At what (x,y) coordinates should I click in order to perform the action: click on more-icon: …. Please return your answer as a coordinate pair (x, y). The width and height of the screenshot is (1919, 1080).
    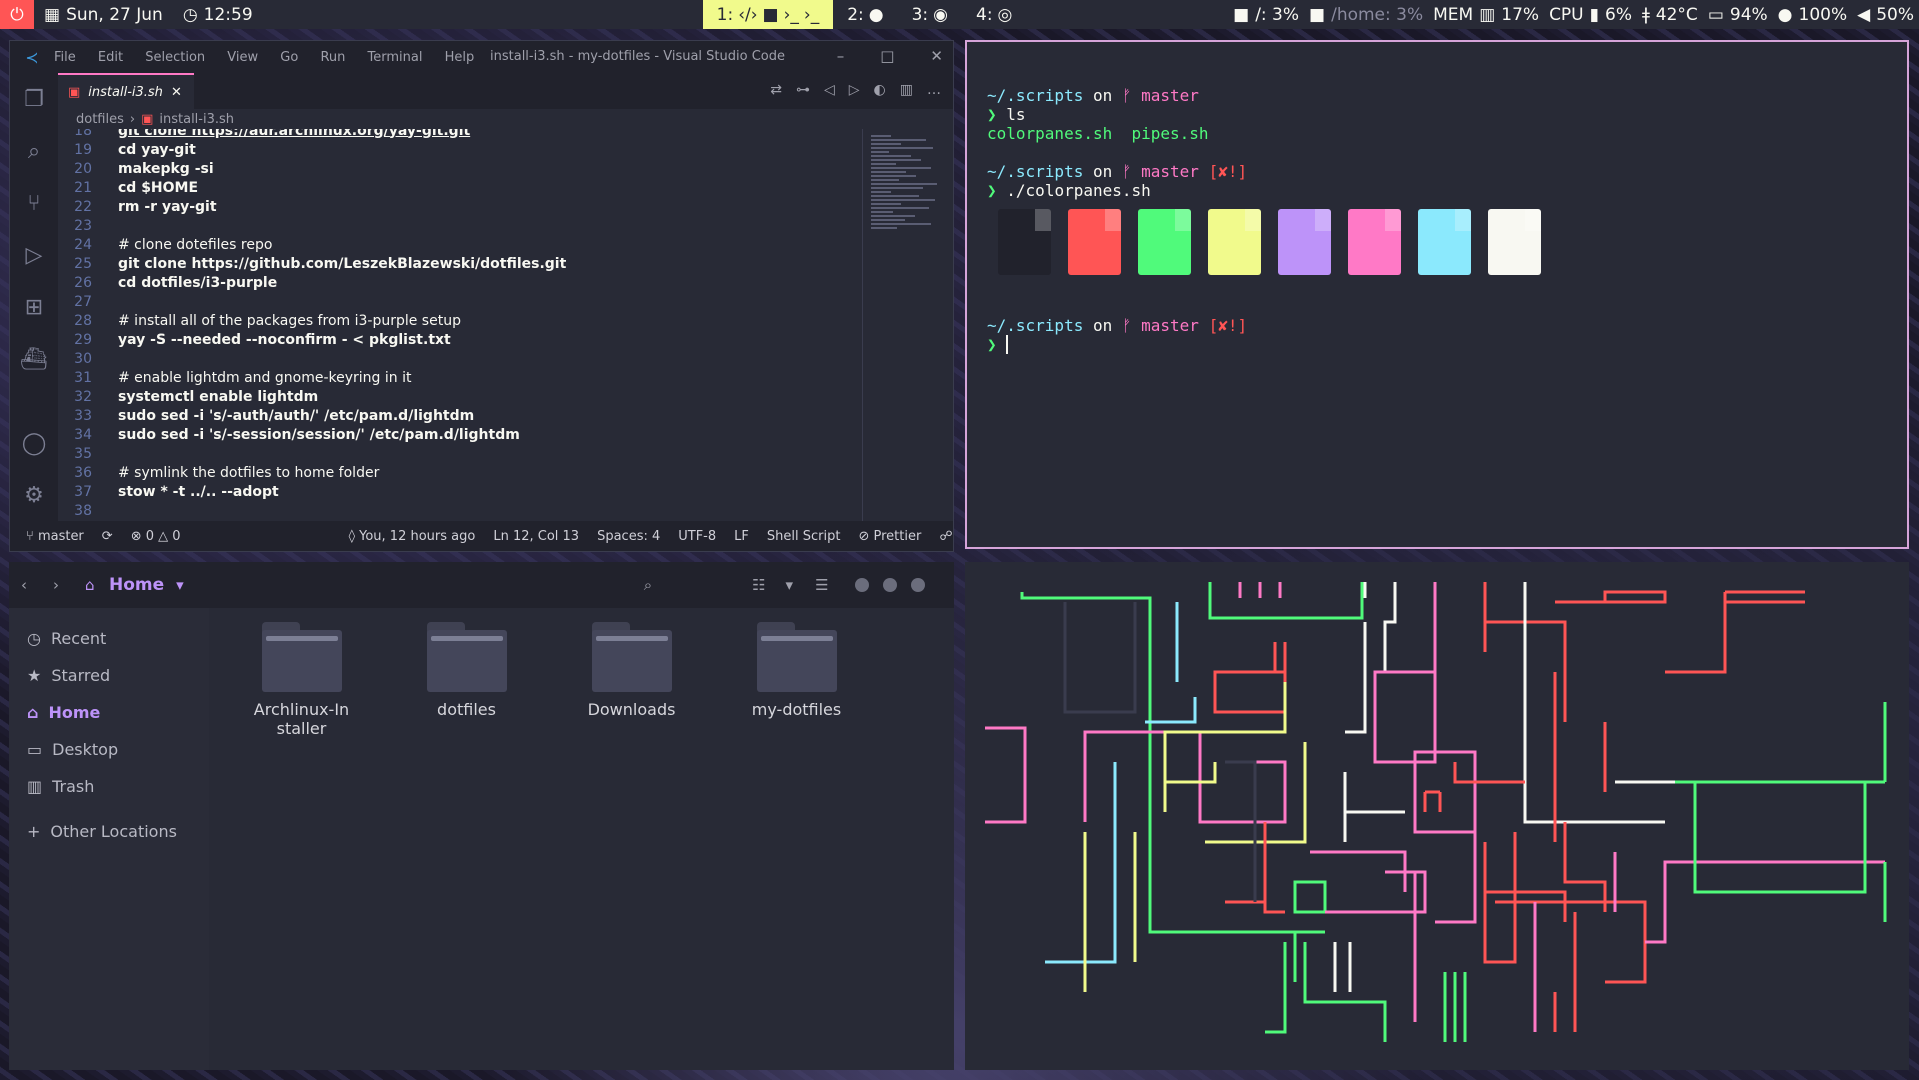
    Looking at the image, I should click on (934, 90).